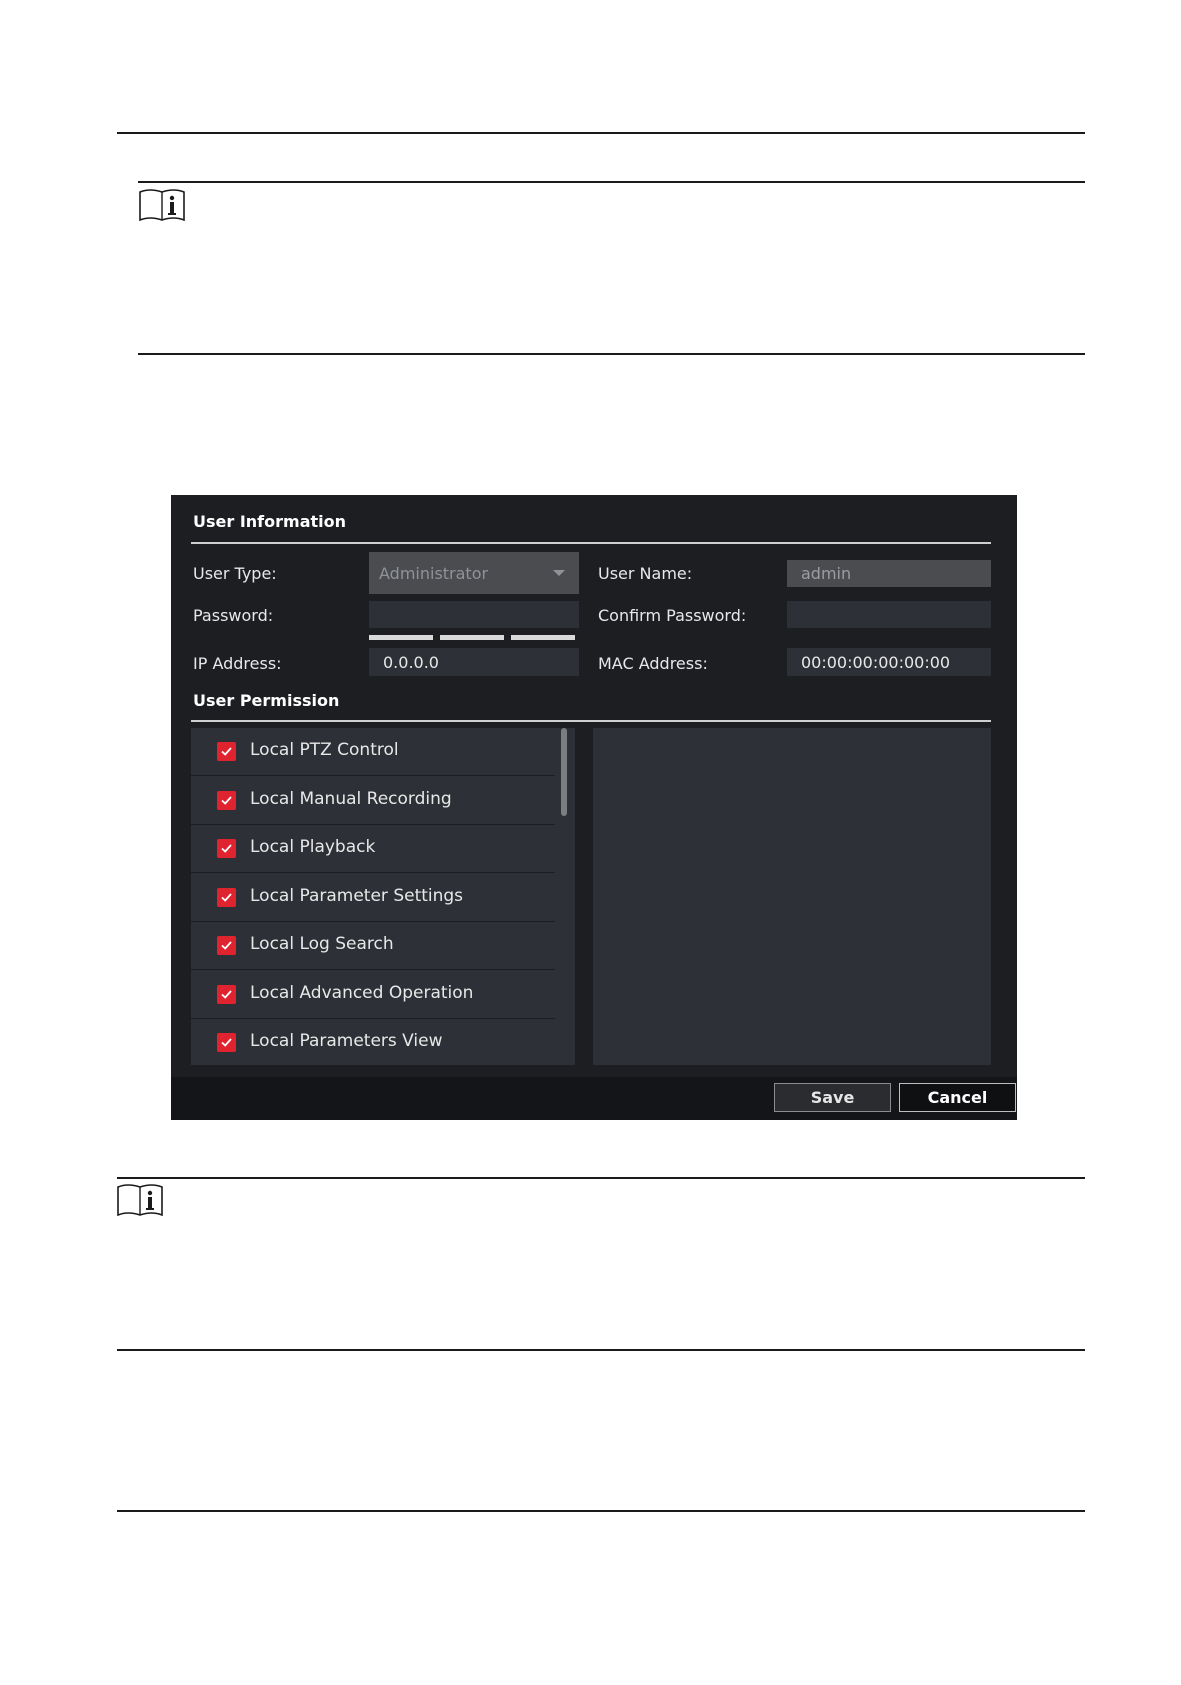 The height and width of the screenshot is (1685, 1181). What do you see at coordinates (351, 798) in the screenshot?
I see `permission-item-label: Local Manual Recording` at bounding box center [351, 798].